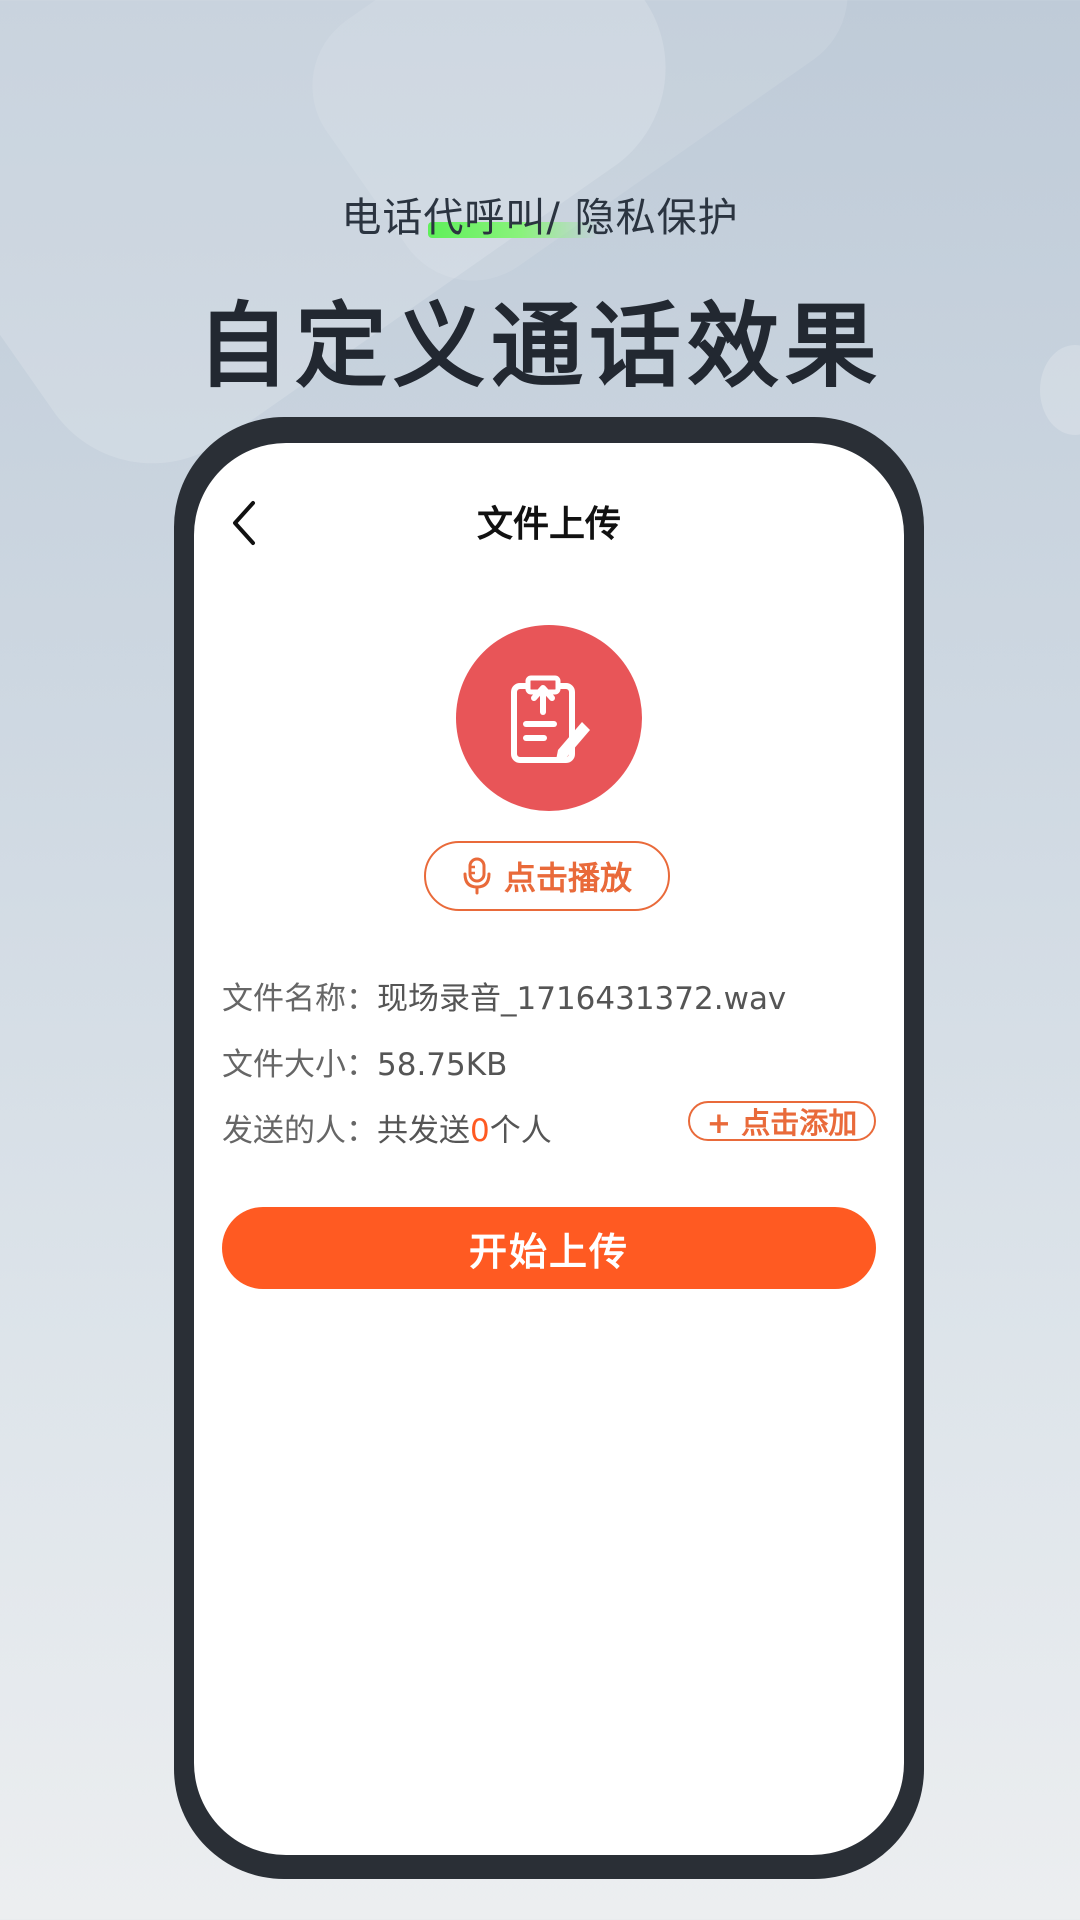  Describe the element at coordinates (442, 1065) in the screenshot. I see `file-size-value: 58.75KB` at that location.